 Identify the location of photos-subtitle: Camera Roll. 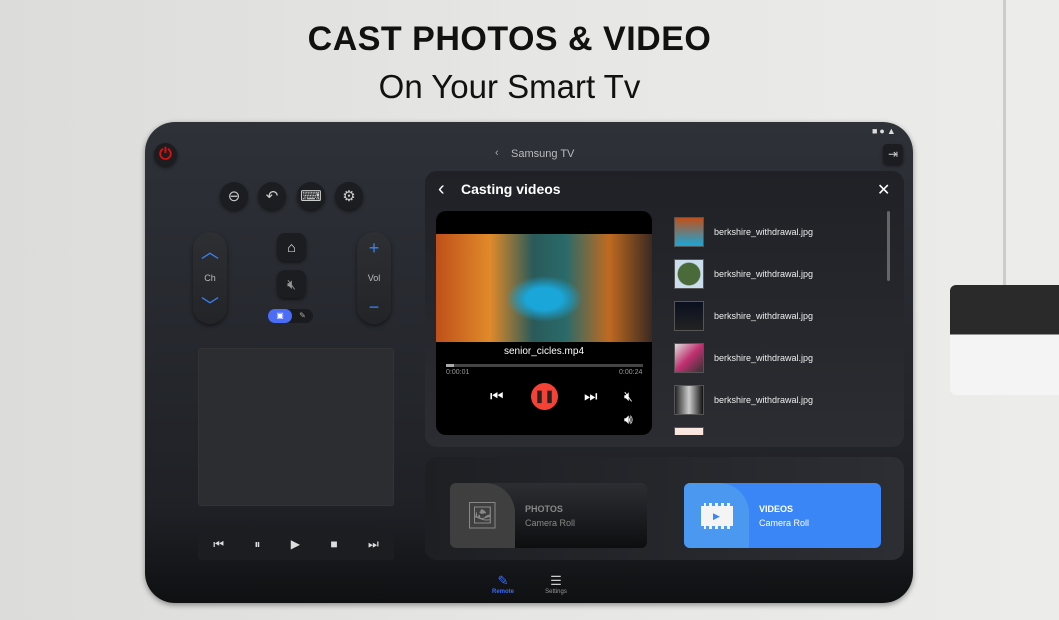
(550, 522).